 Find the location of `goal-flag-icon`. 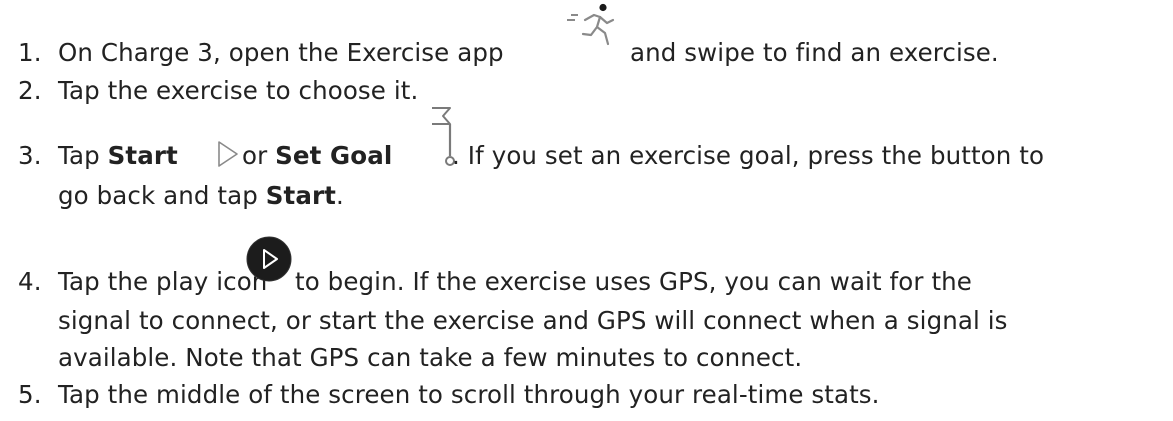

goal-flag-icon is located at coordinates (439, 136).